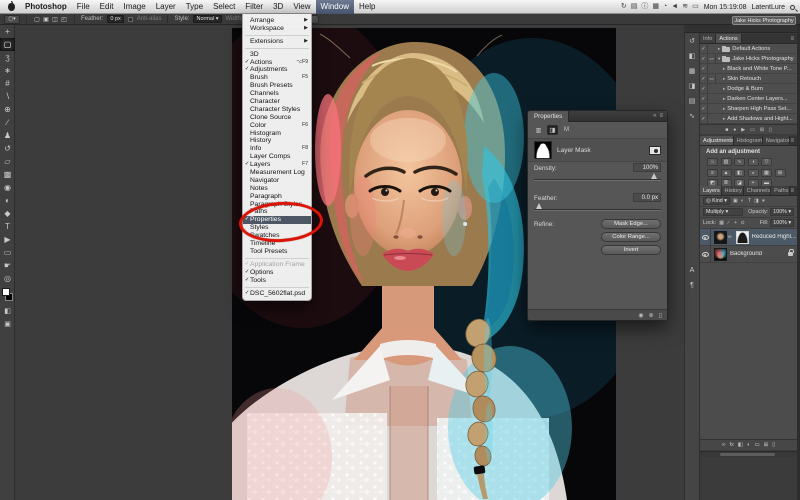  I want to click on visibility-toggle, so click(705, 237).